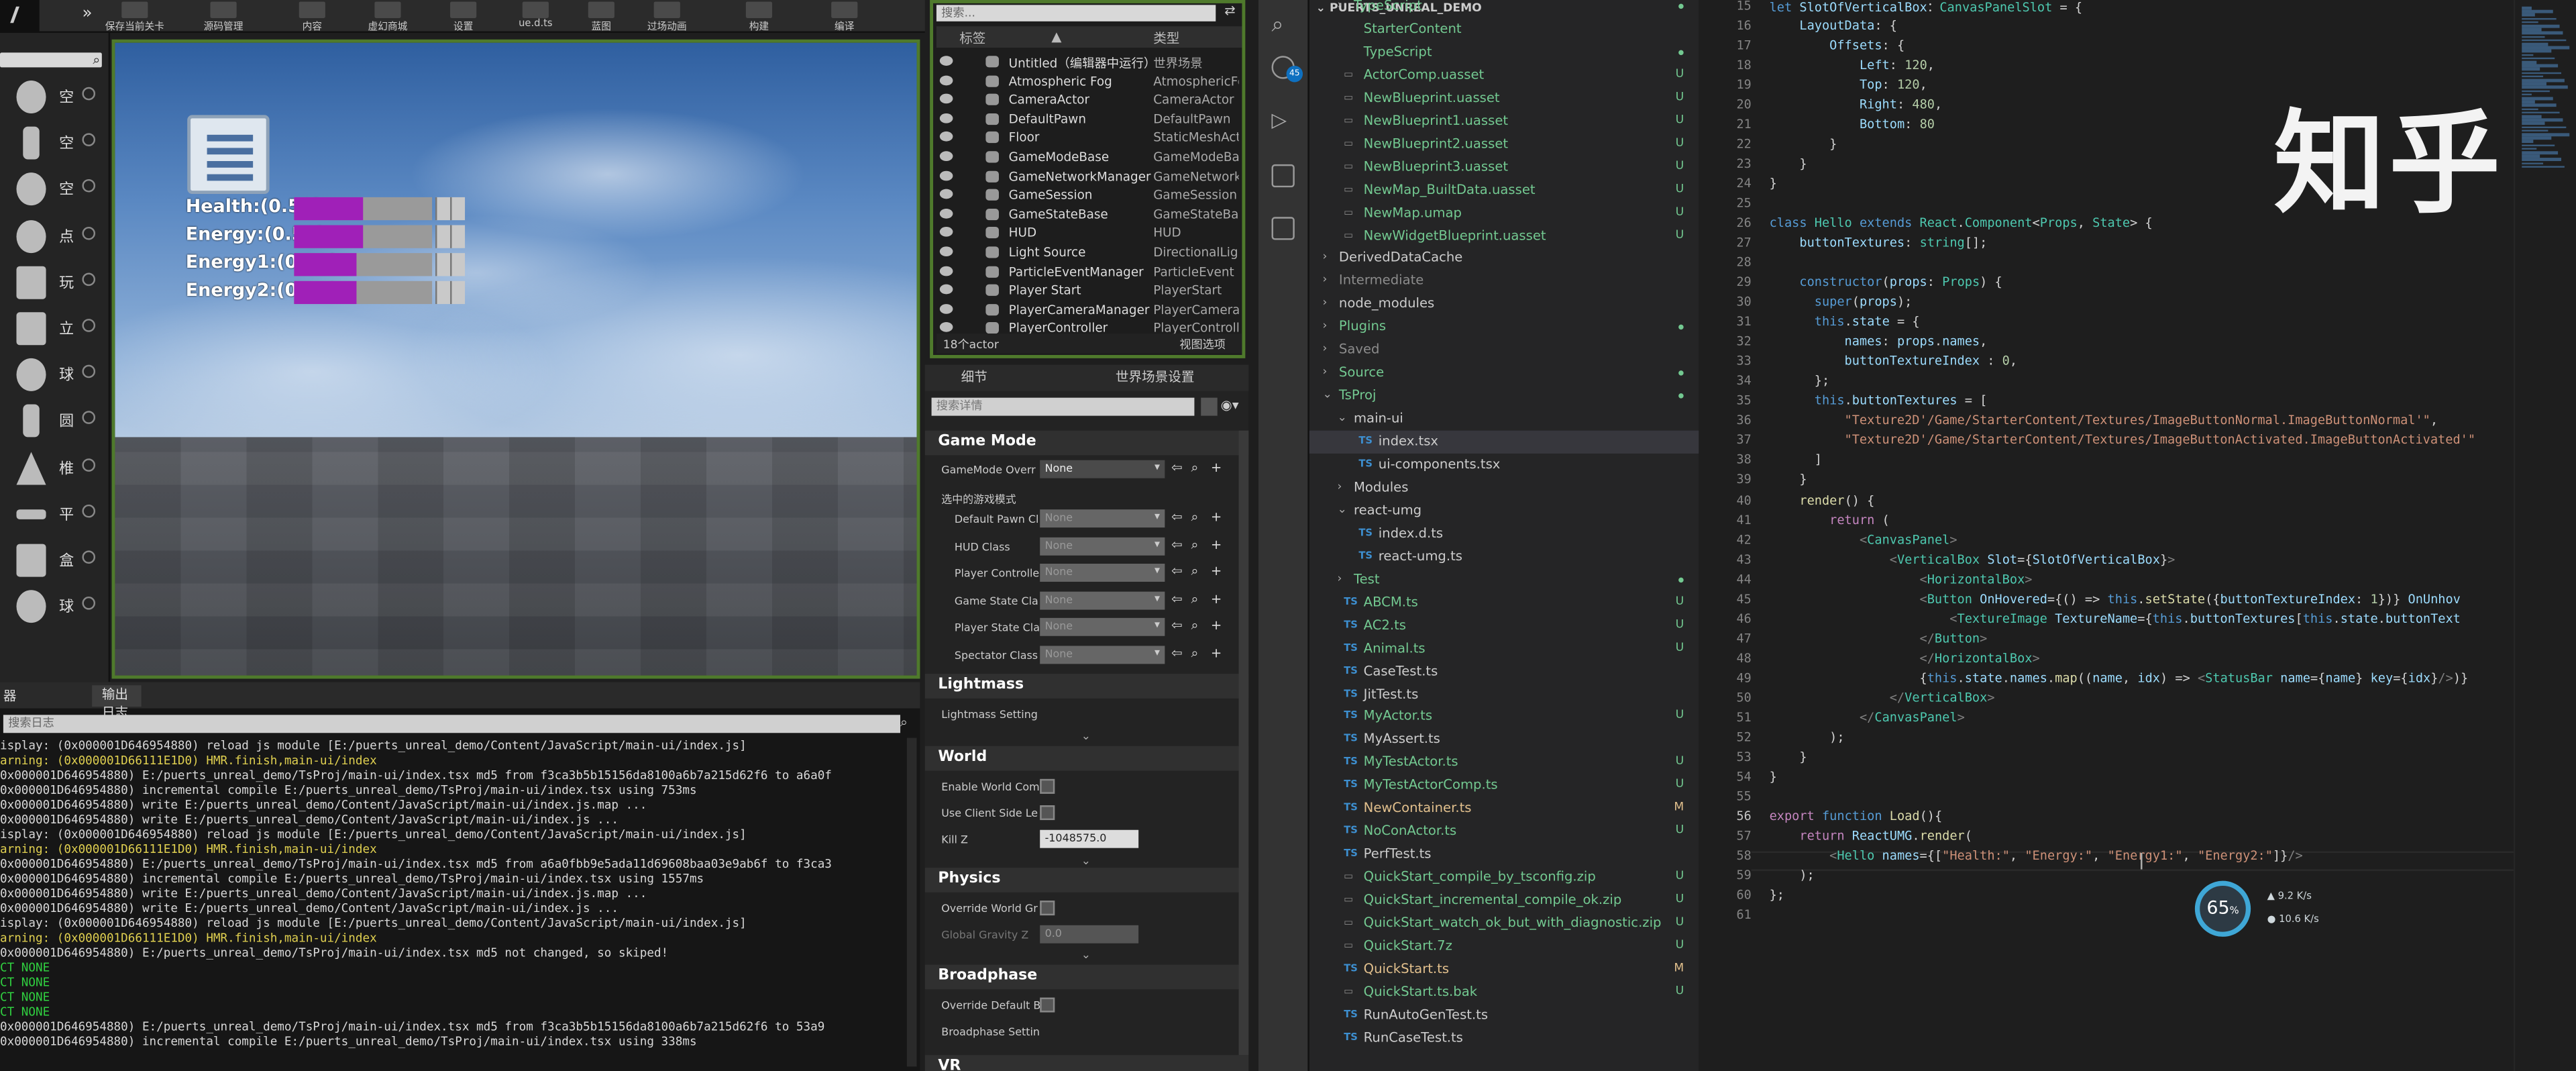 Image resolution: width=2576 pixels, height=1071 pixels. I want to click on toolbar-expand-icon: », so click(87, 14).